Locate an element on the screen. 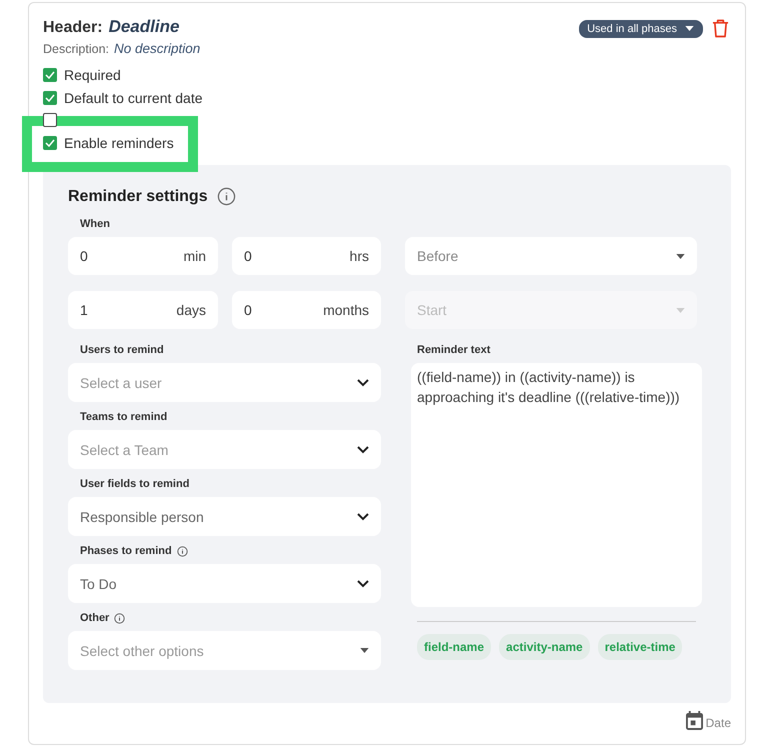  field-label: Users to remind is located at coordinates (122, 350).